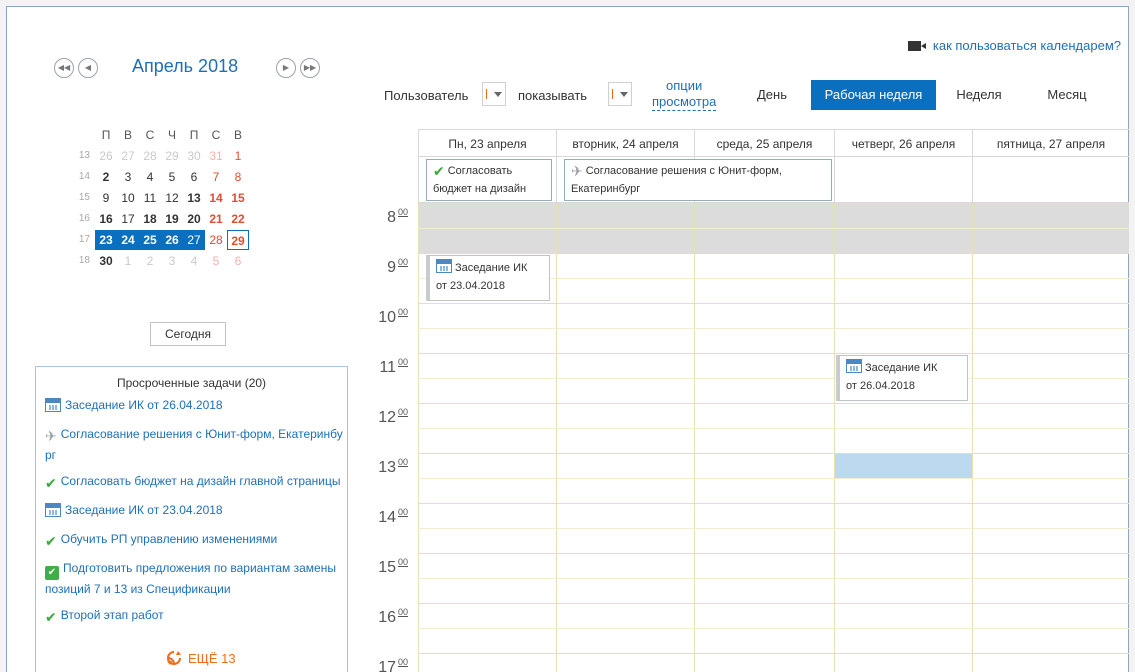 This screenshot has height=672, width=1135. I want to click on day-cell: 25, so click(150, 239).